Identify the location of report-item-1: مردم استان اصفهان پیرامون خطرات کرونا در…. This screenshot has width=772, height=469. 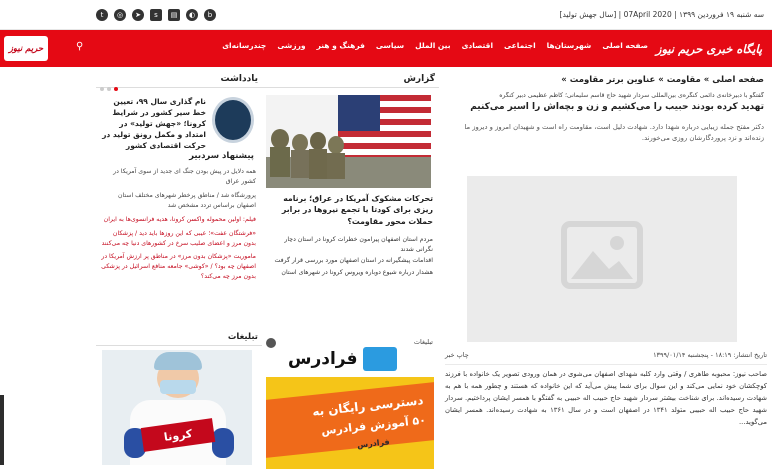
(353, 244).